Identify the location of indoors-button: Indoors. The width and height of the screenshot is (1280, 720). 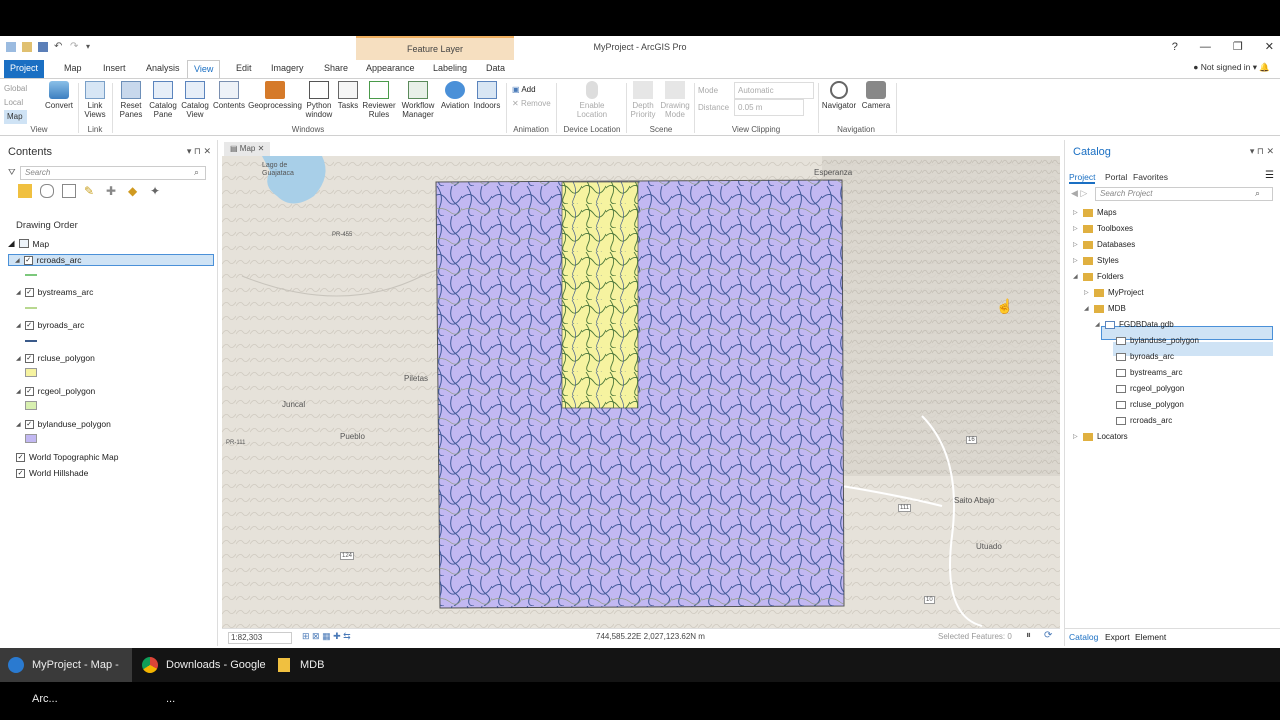
(487, 95).